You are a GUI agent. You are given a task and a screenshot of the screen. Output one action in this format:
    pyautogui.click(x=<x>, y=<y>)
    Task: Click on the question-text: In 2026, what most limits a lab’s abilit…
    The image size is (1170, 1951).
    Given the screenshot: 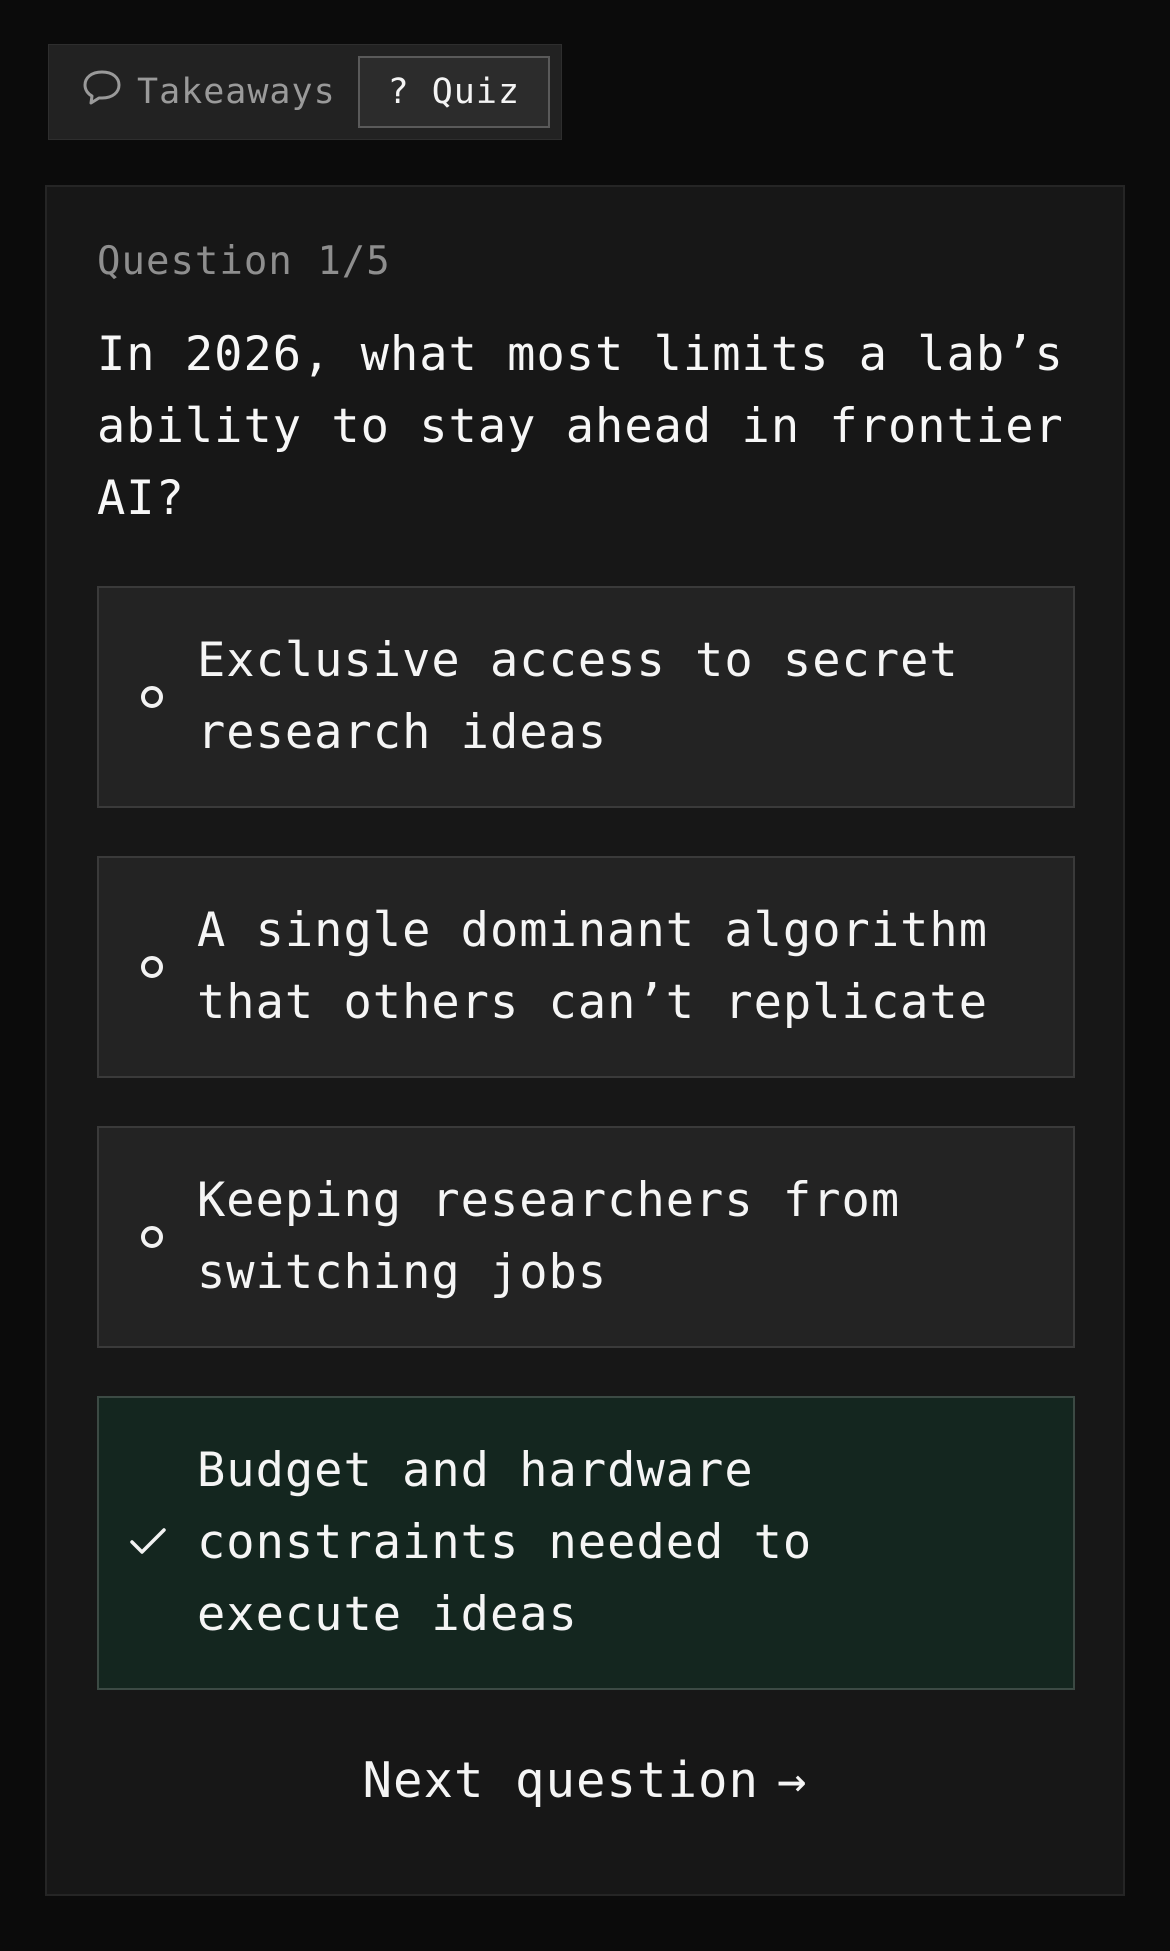 What is the action you would take?
    pyautogui.click(x=580, y=426)
    